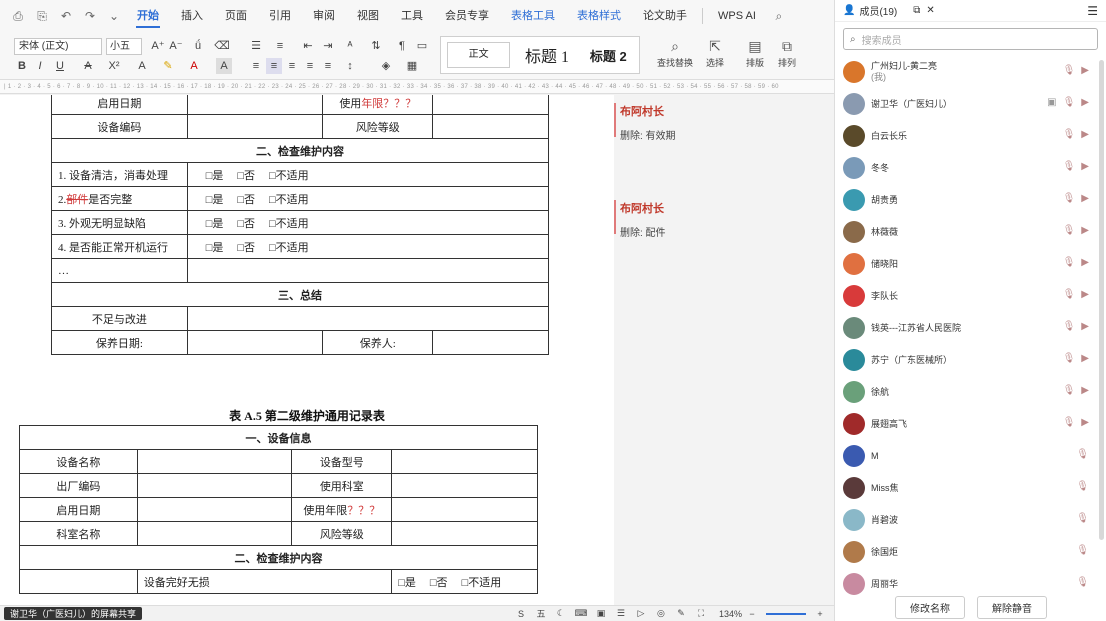 This screenshot has height=621, width=1106. What do you see at coordinates (966, 168) in the screenshot?
I see `member-row: 冬冬 🎙 ▶` at bounding box center [966, 168].